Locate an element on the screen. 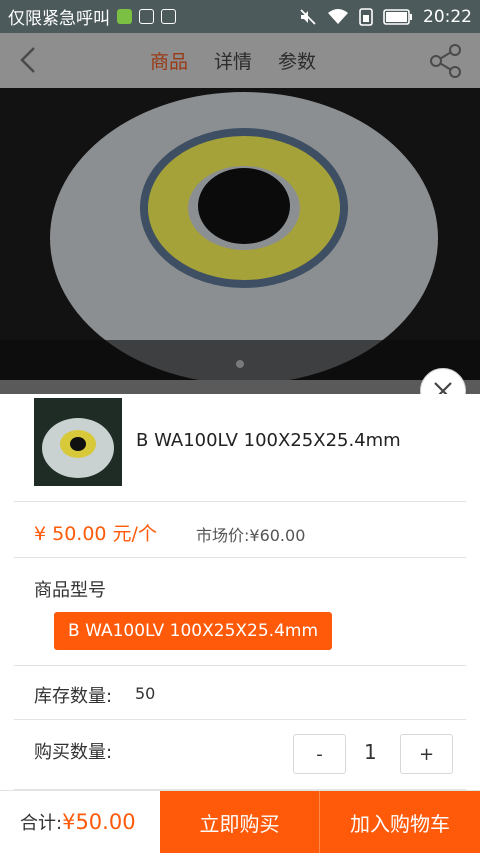 The width and height of the screenshot is (480, 853). carousel-indicator is located at coordinates (240, 364).